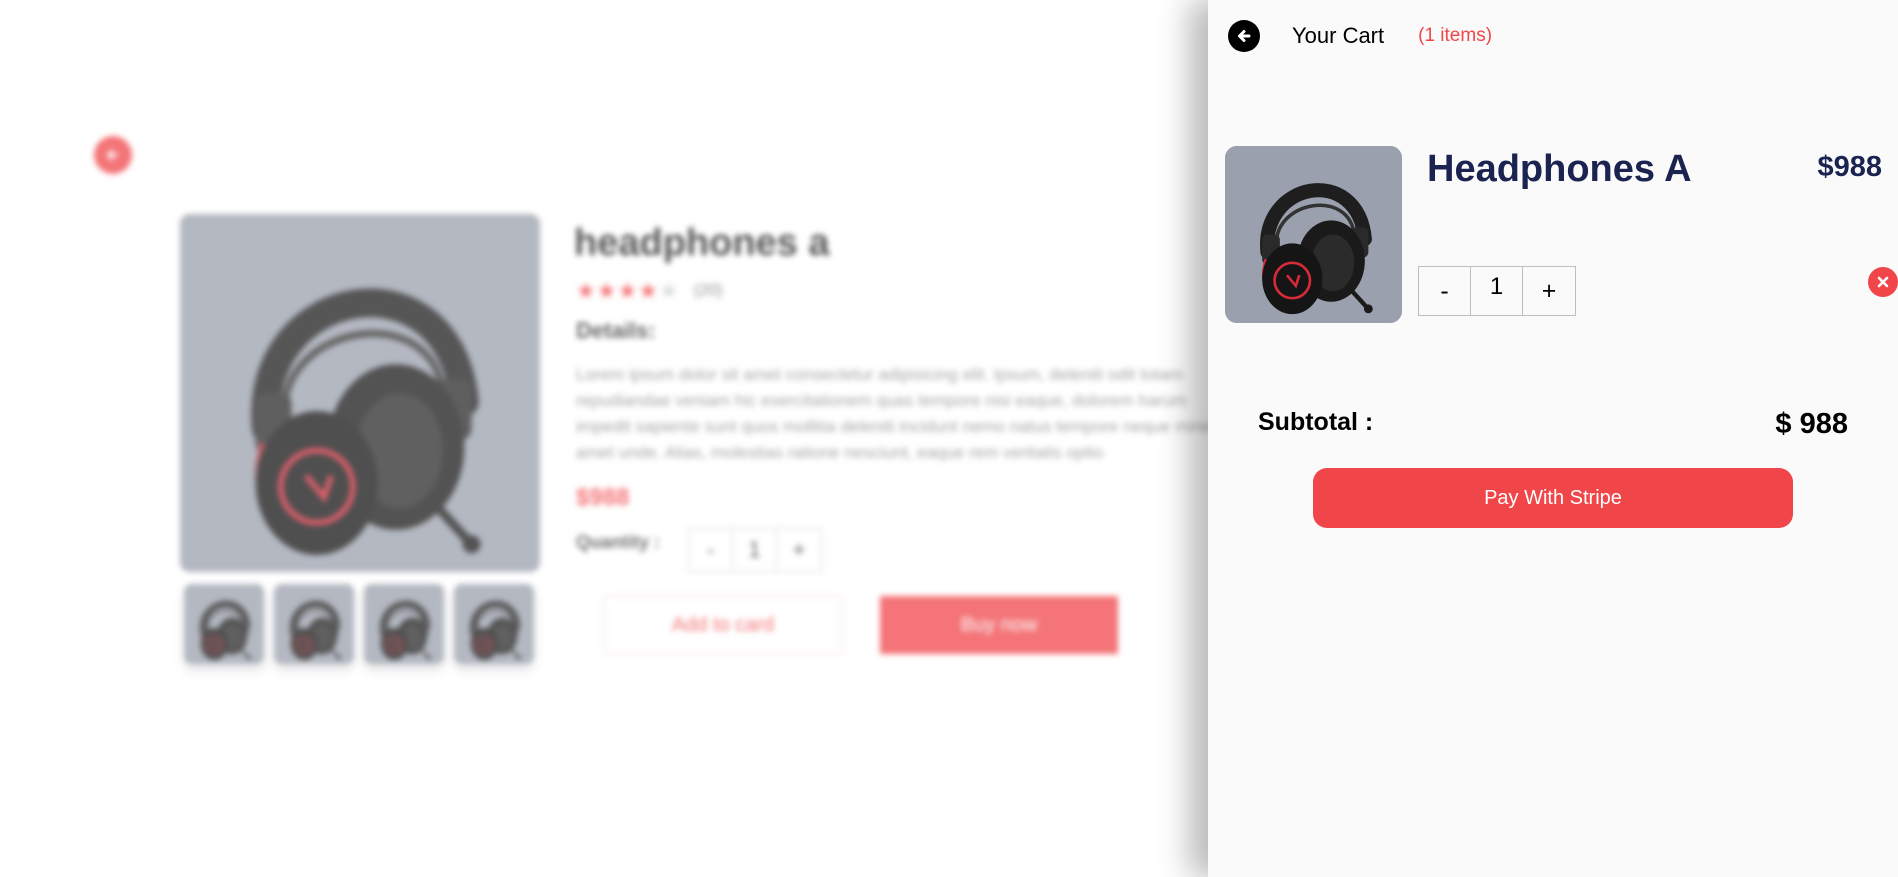 This screenshot has height=877, width=1898. What do you see at coordinates (1313, 234) in the screenshot?
I see `cart-item-image` at bounding box center [1313, 234].